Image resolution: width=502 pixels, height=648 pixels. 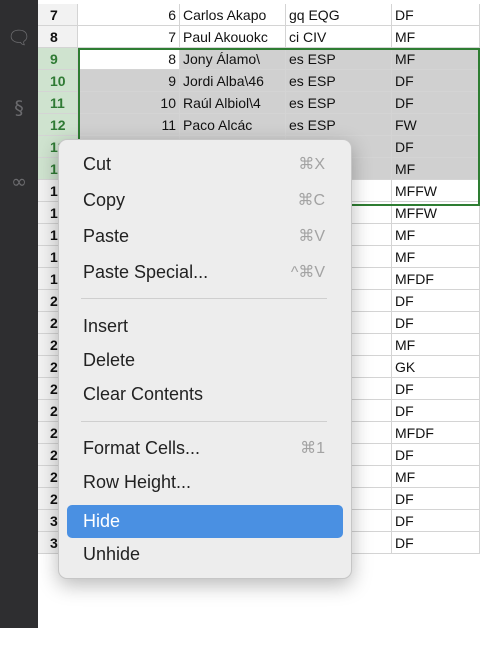 I want to click on menu-item-cut: Cut ⌘X, so click(x=205, y=164).